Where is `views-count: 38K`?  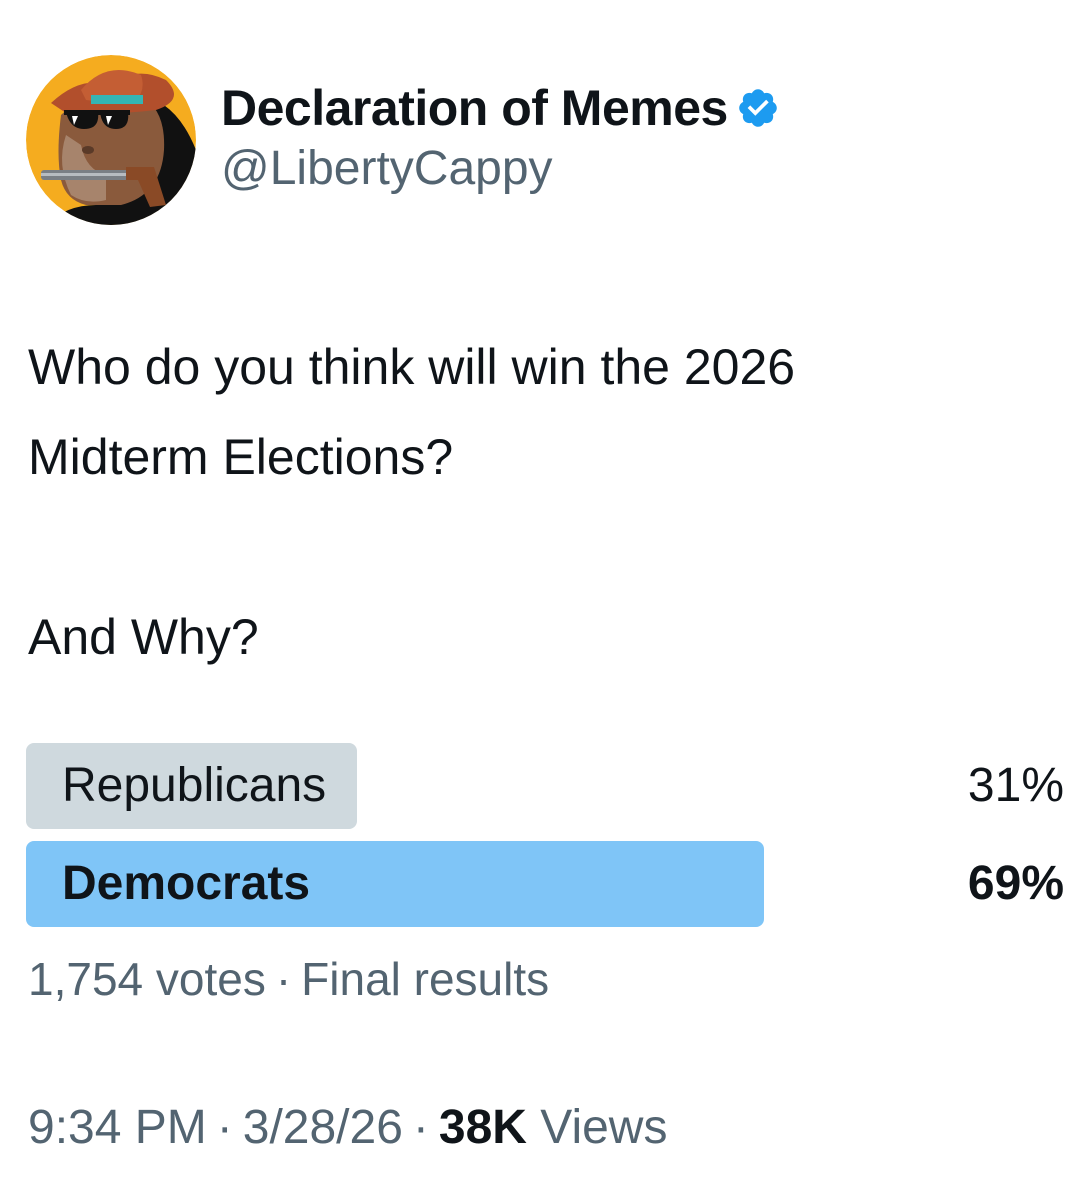
views-count: 38K is located at coordinates (483, 1127).